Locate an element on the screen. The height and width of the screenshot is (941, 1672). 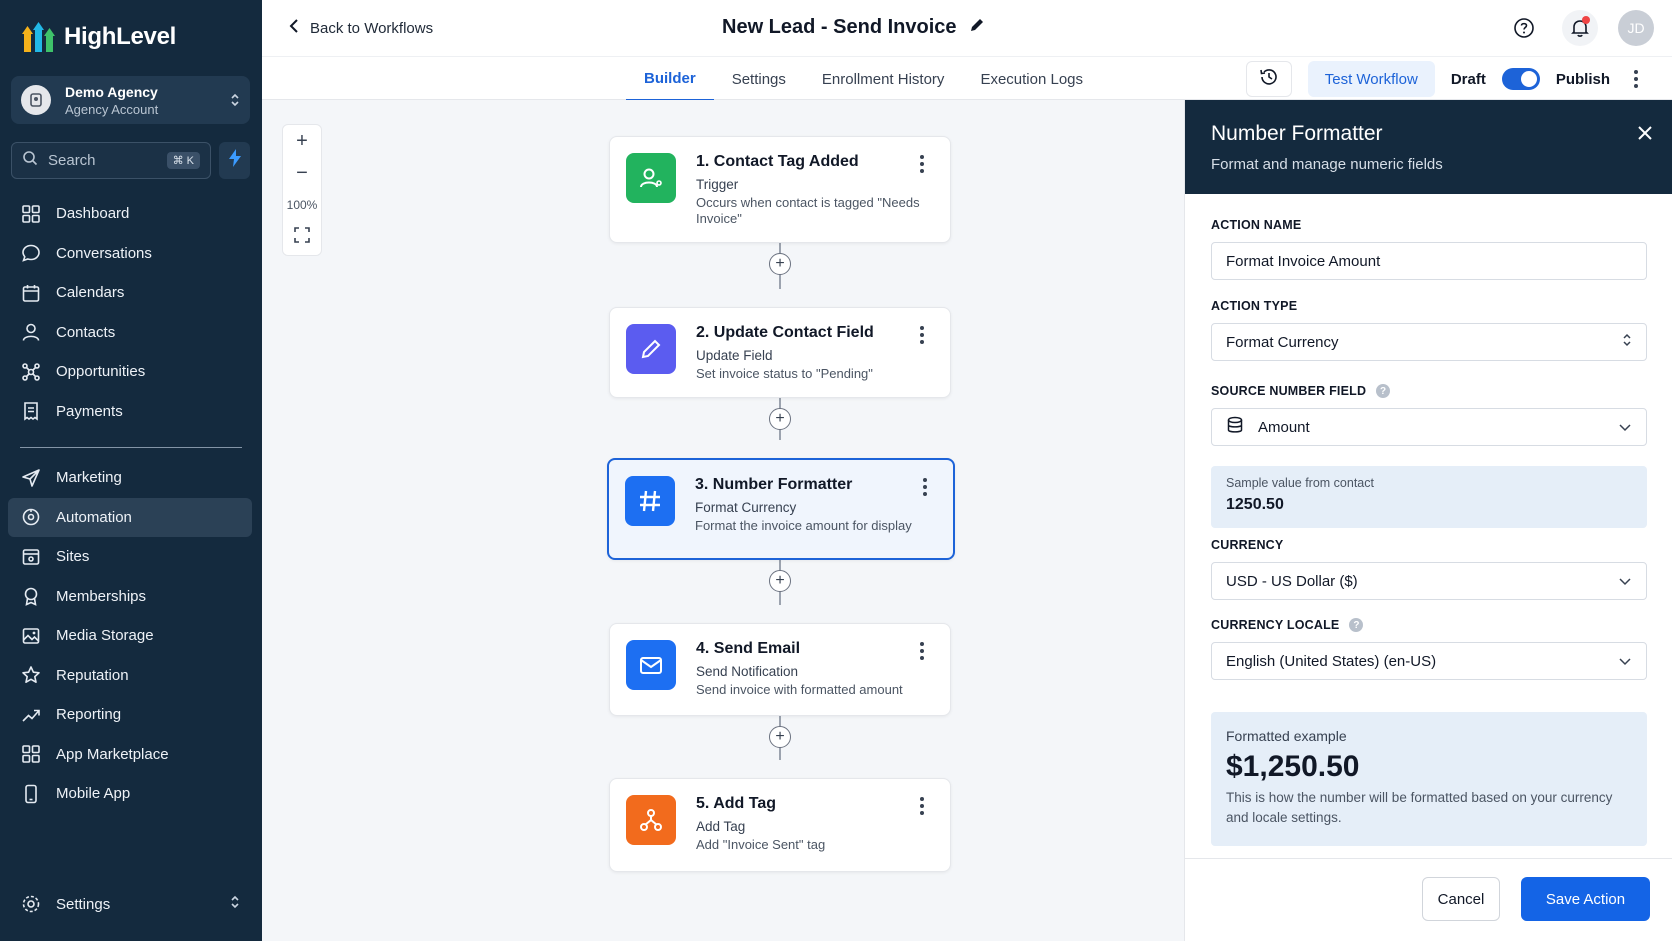
cancel-button: Cancel is located at coordinates (1461, 899).